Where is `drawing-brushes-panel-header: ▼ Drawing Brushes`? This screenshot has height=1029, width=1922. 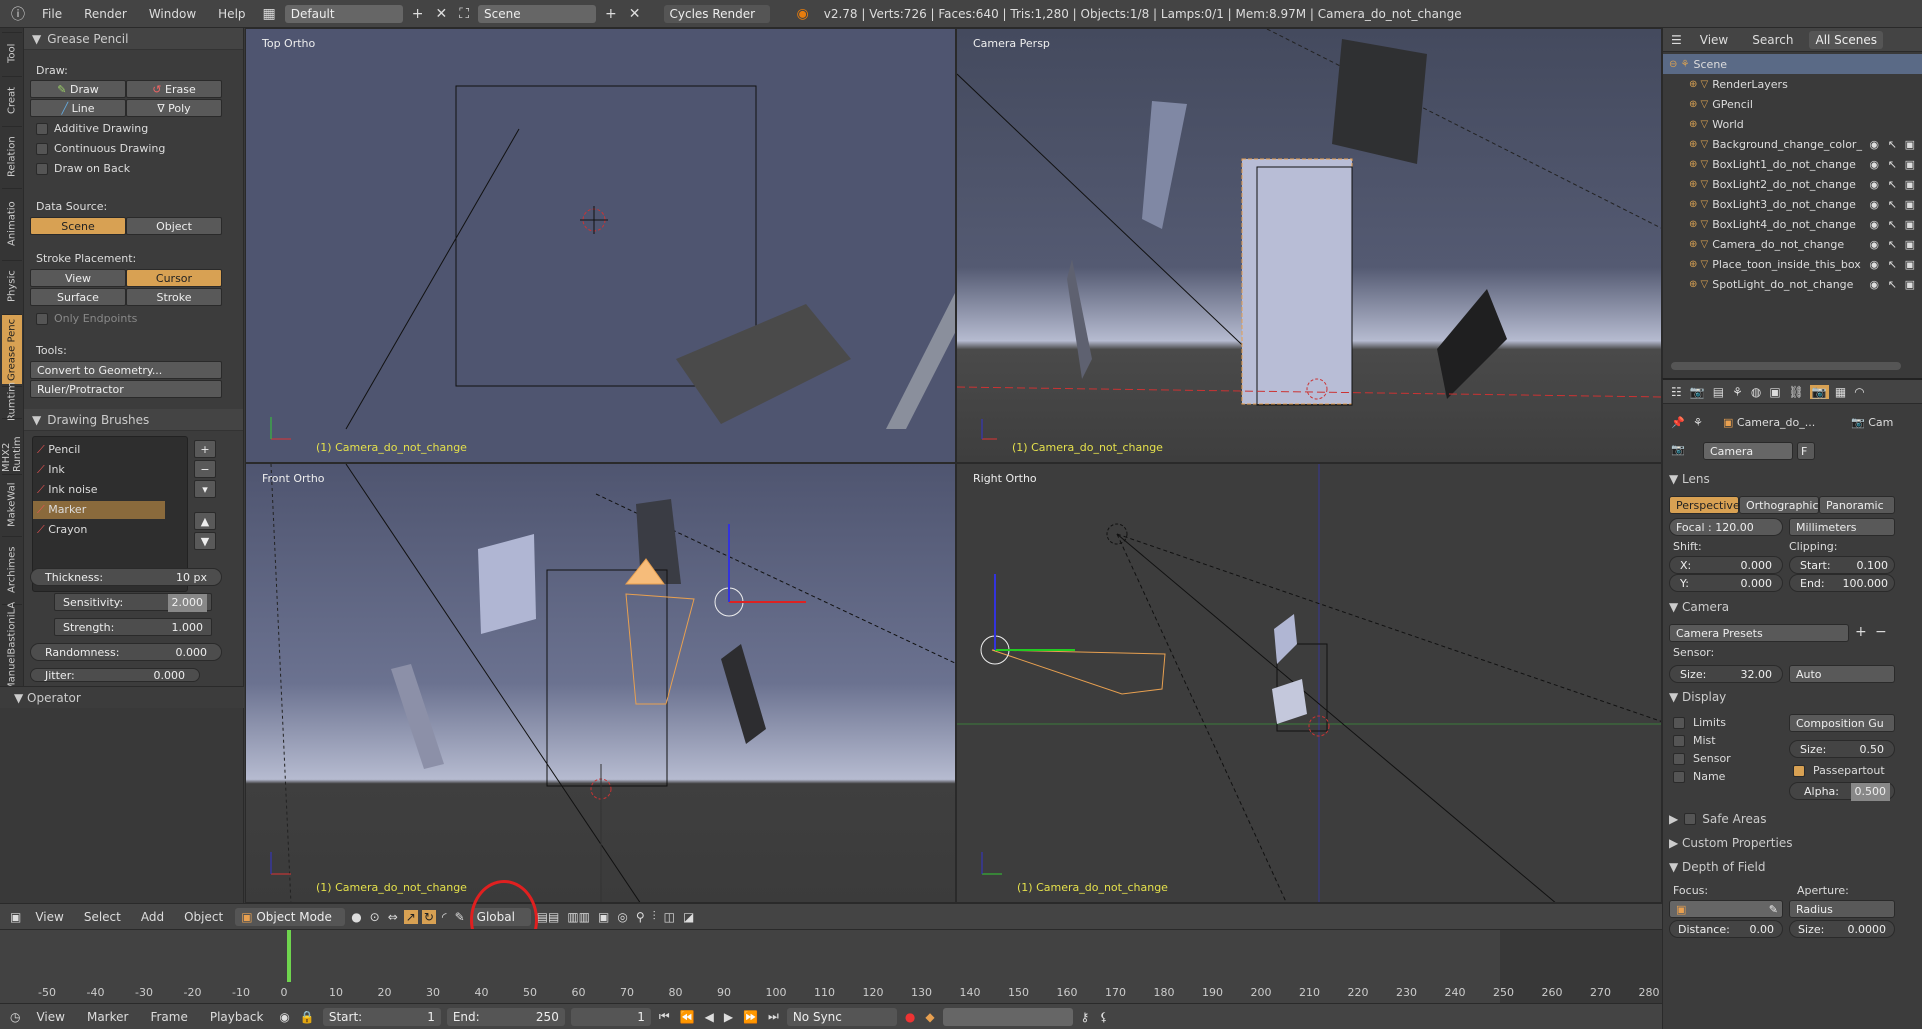
drawing-brushes-panel-header: ▼ Drawing Brushes is located at coordinates (133, 420).